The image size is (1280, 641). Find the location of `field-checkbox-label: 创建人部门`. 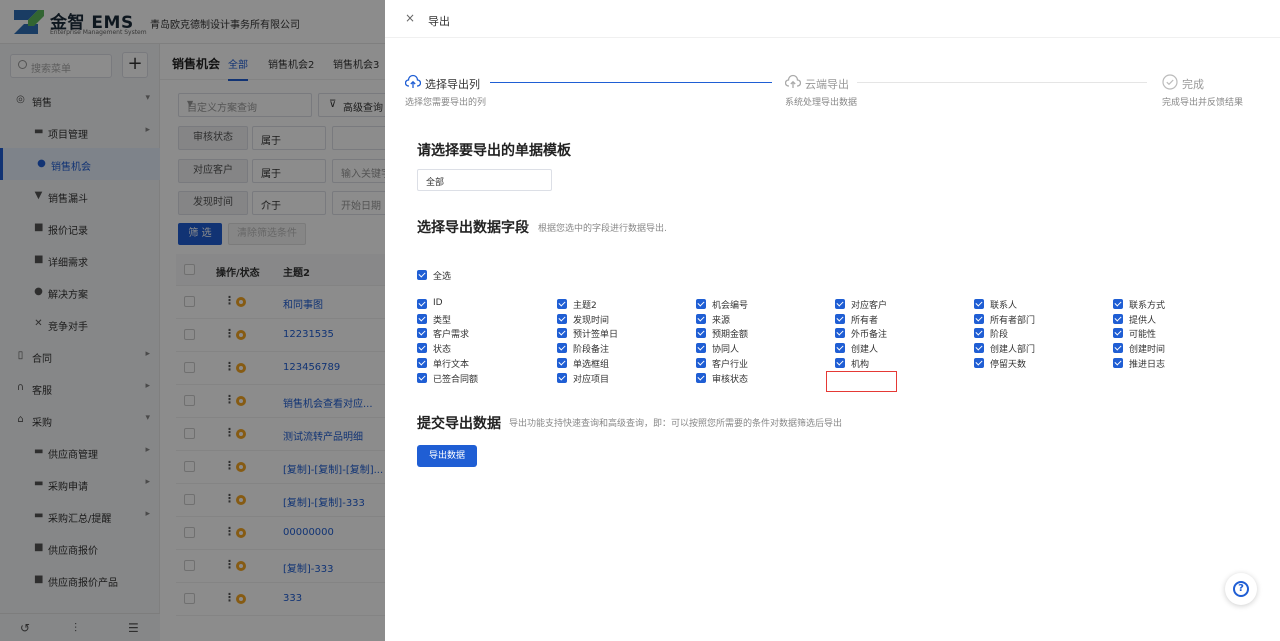

field-checkbox-label: 创建人部门 is located at coordinates (1013, 350).